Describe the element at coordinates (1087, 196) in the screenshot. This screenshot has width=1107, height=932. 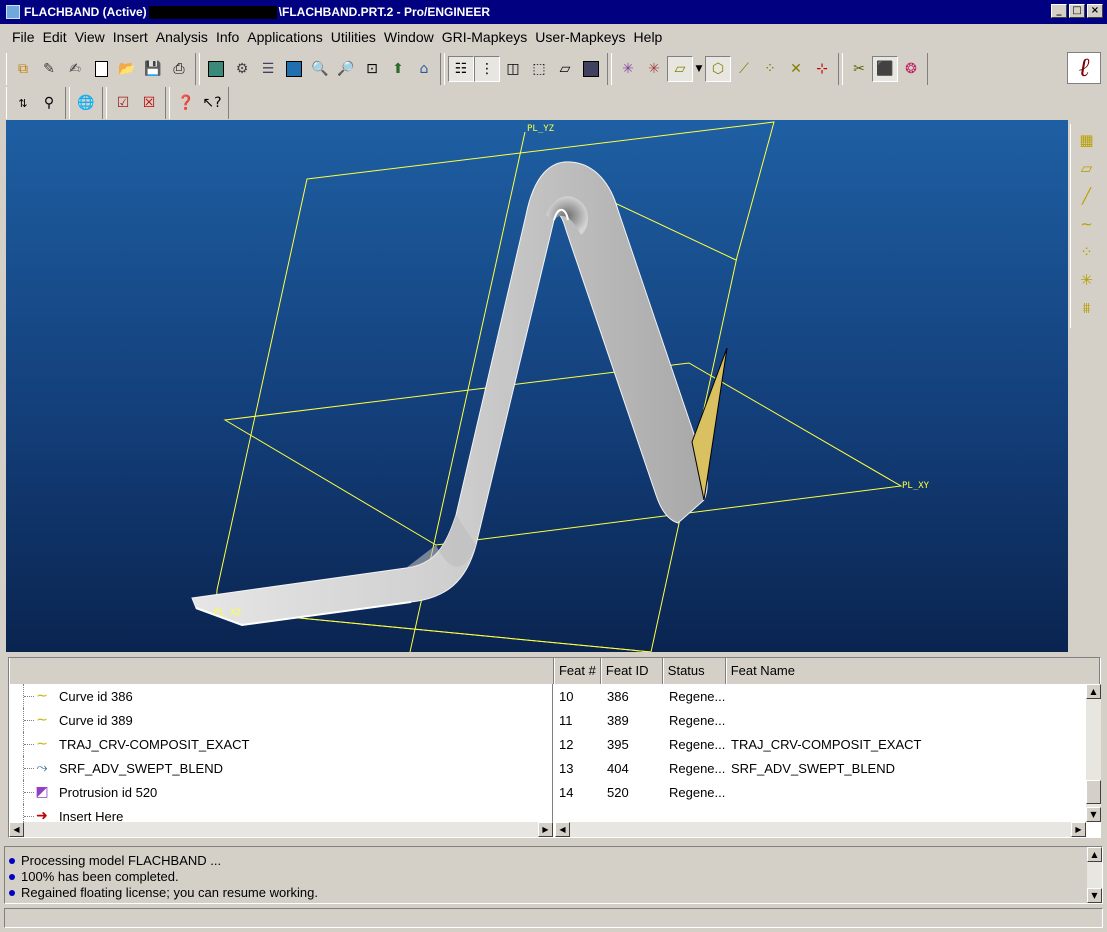
I see `datum-axis-tool-icon: ╱` at that location.